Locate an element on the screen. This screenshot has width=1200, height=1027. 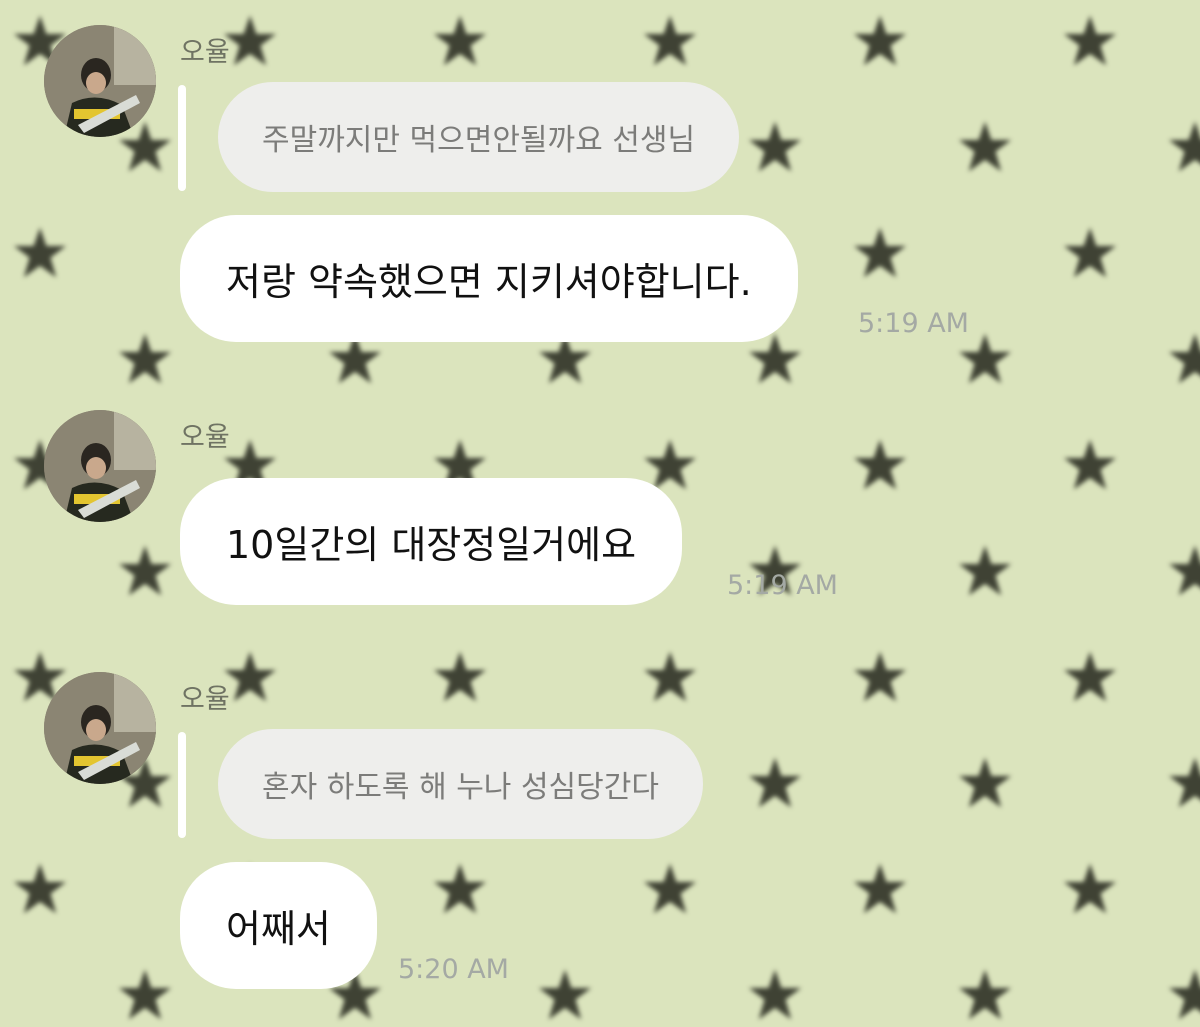
message-bubble: 10일간의 대장정일거에요 is located at coordinates (431, 541).